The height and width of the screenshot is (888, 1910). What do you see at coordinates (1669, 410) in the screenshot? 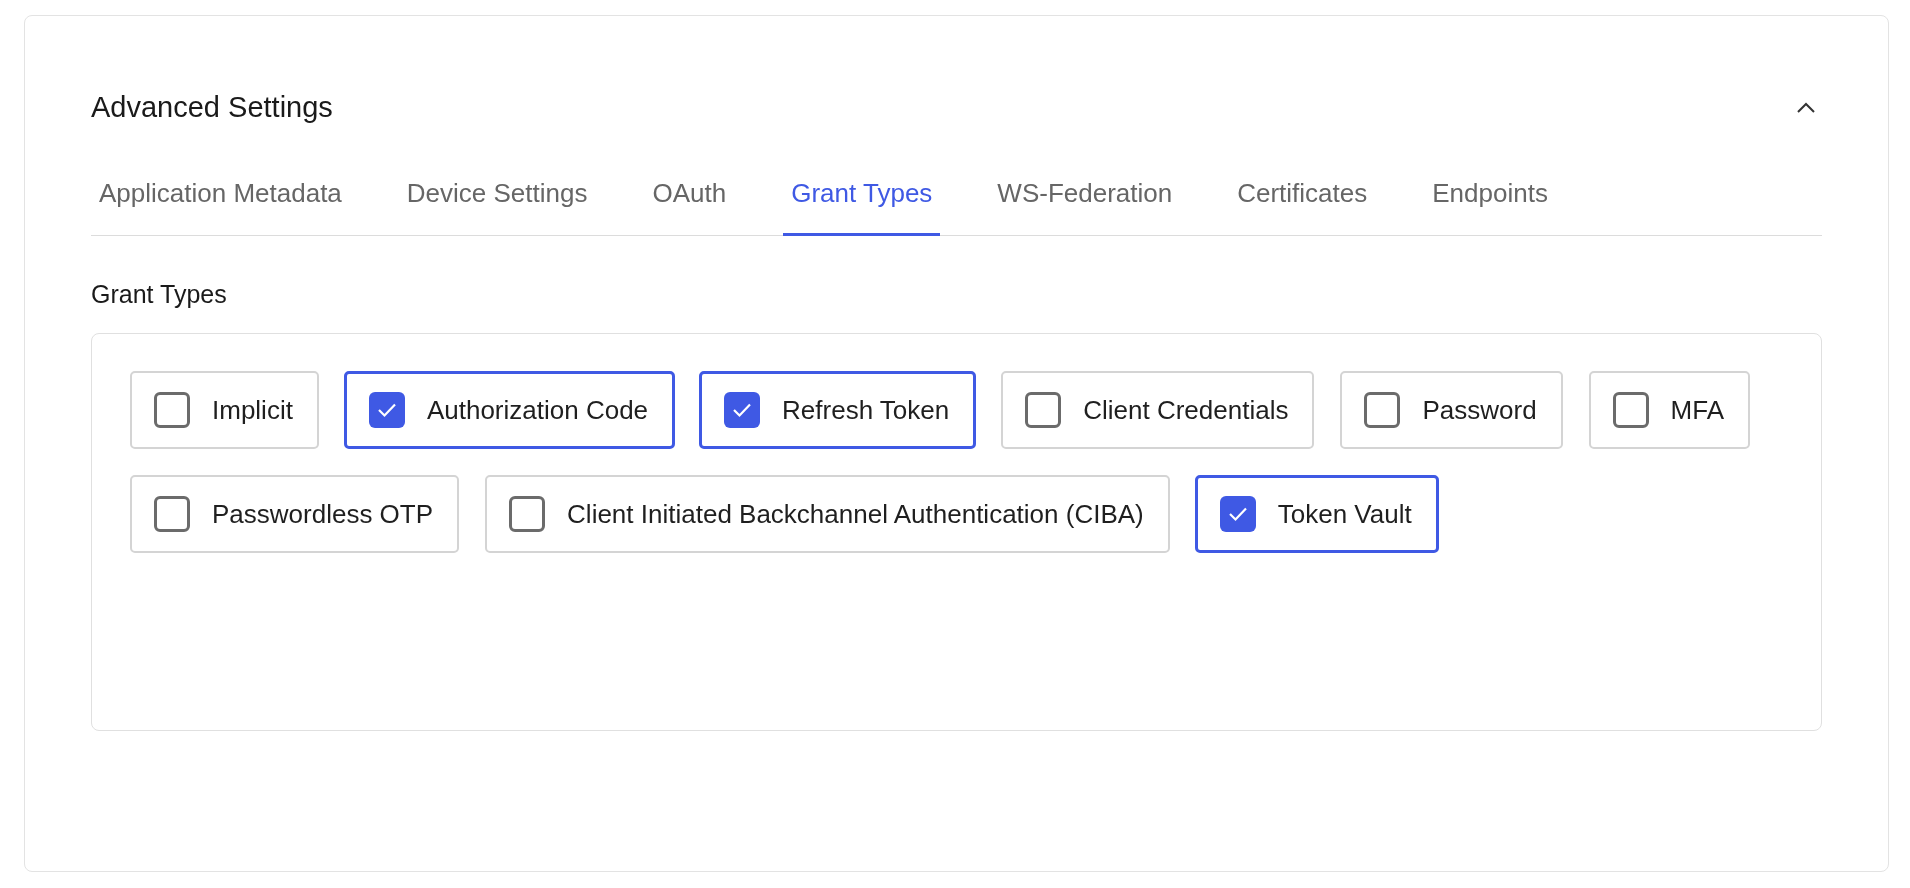
I see `grant-type-option: MFA` at bounding box center [1669, 410].